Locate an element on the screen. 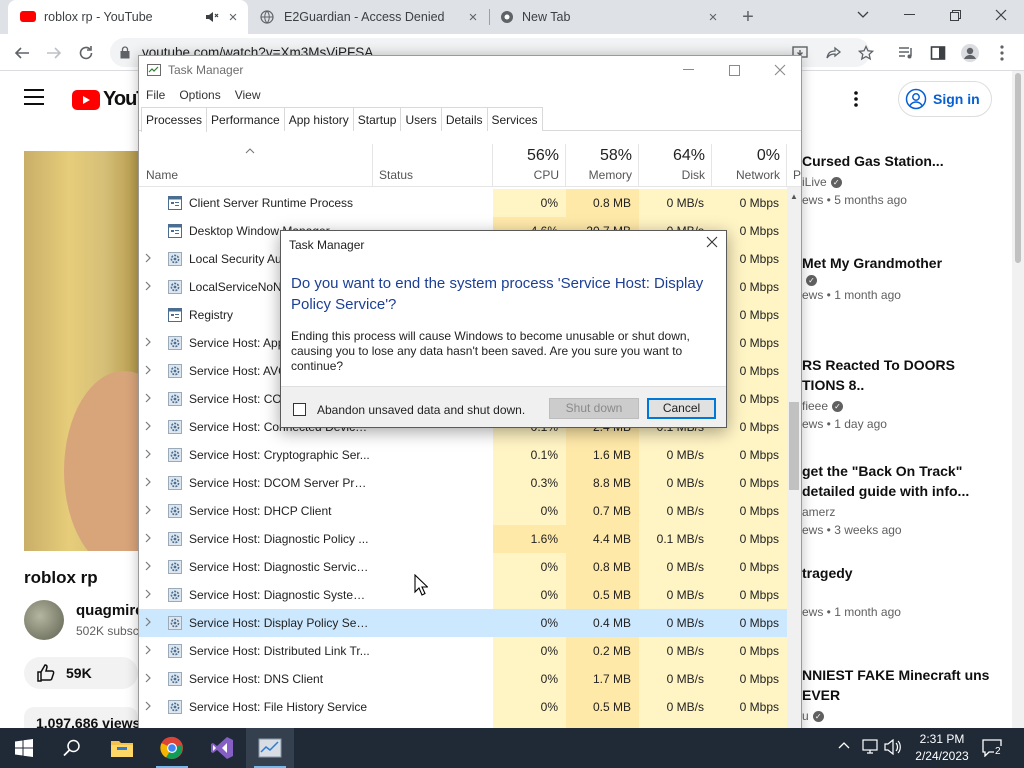 The width and height of the screenshot is (1024, 768). tab-processes: Processes is located at coordinates (174, 119).